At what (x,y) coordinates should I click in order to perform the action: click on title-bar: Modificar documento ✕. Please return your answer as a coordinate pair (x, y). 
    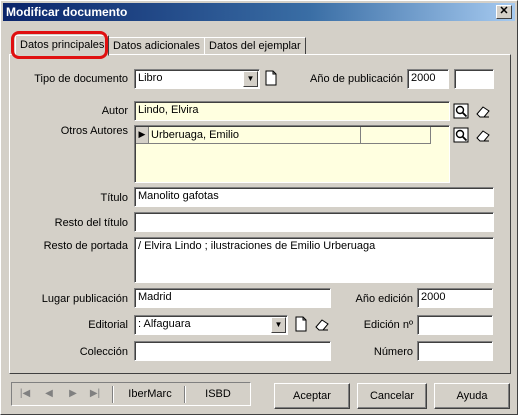
    Looking at the image, I should click on (259, 12).